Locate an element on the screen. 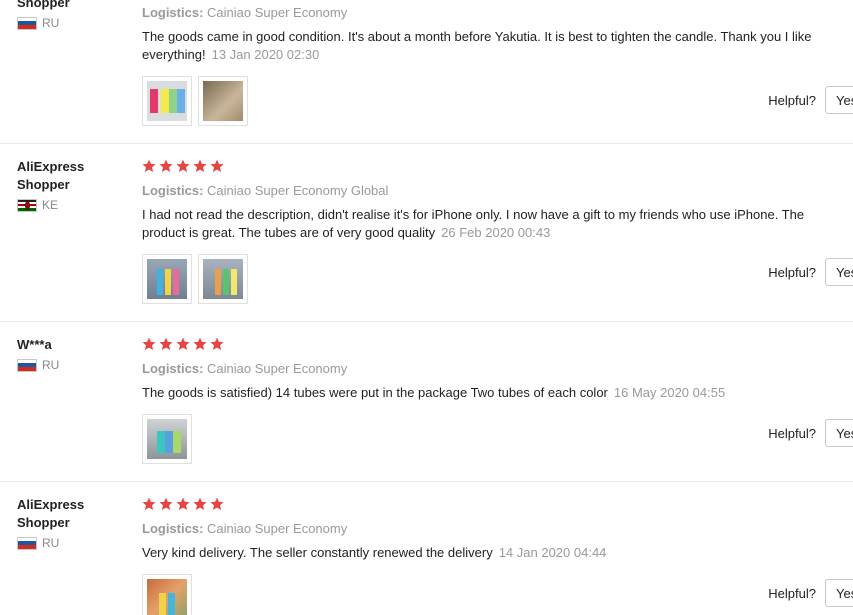  reviewer-name: Shopper is located at coordinates (43, 5).